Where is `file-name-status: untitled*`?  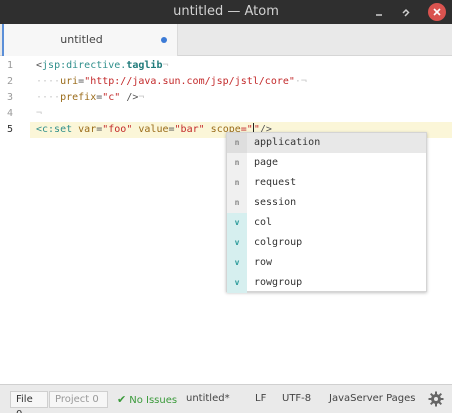
file-name-status: untitled* is located at coordinates (208, 398).